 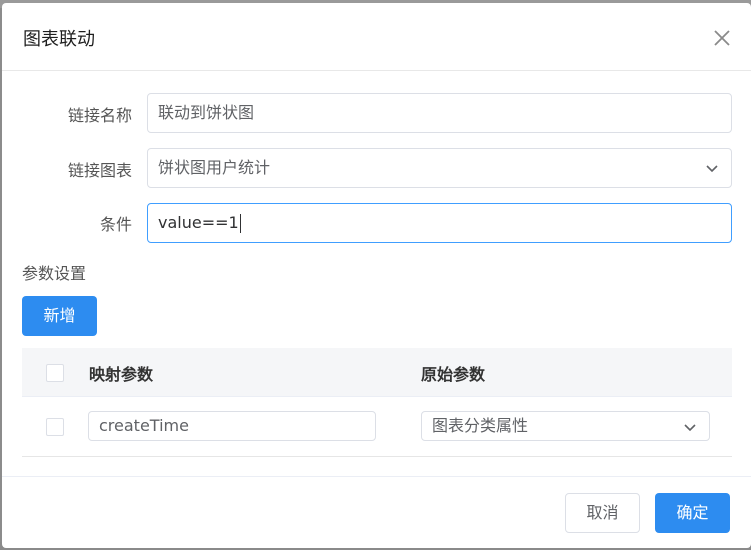 I want to click on table-row: createTime 图表分类属性, so click(x=377, y=427).